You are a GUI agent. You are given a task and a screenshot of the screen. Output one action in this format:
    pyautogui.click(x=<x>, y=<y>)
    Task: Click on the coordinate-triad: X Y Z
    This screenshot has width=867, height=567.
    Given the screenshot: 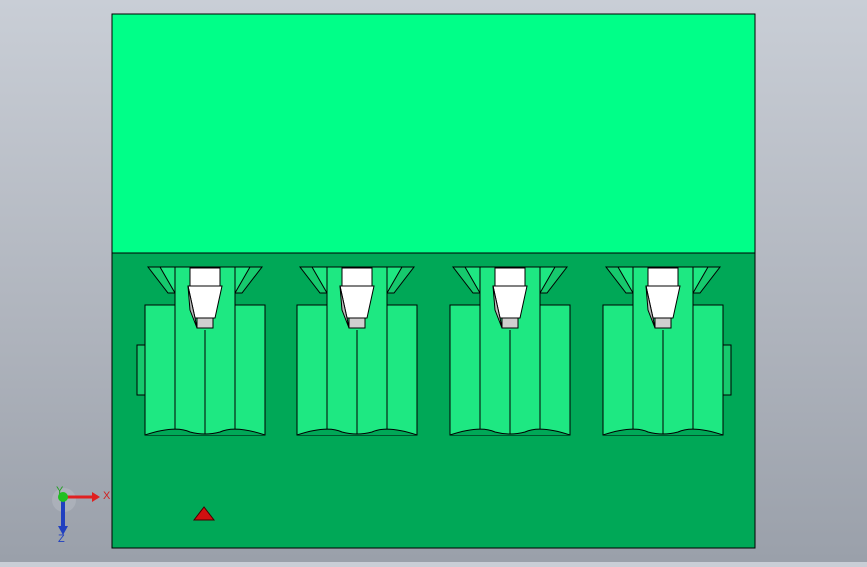 What is the action you would take?
    pyautogui.click(x=81, y=515)
    